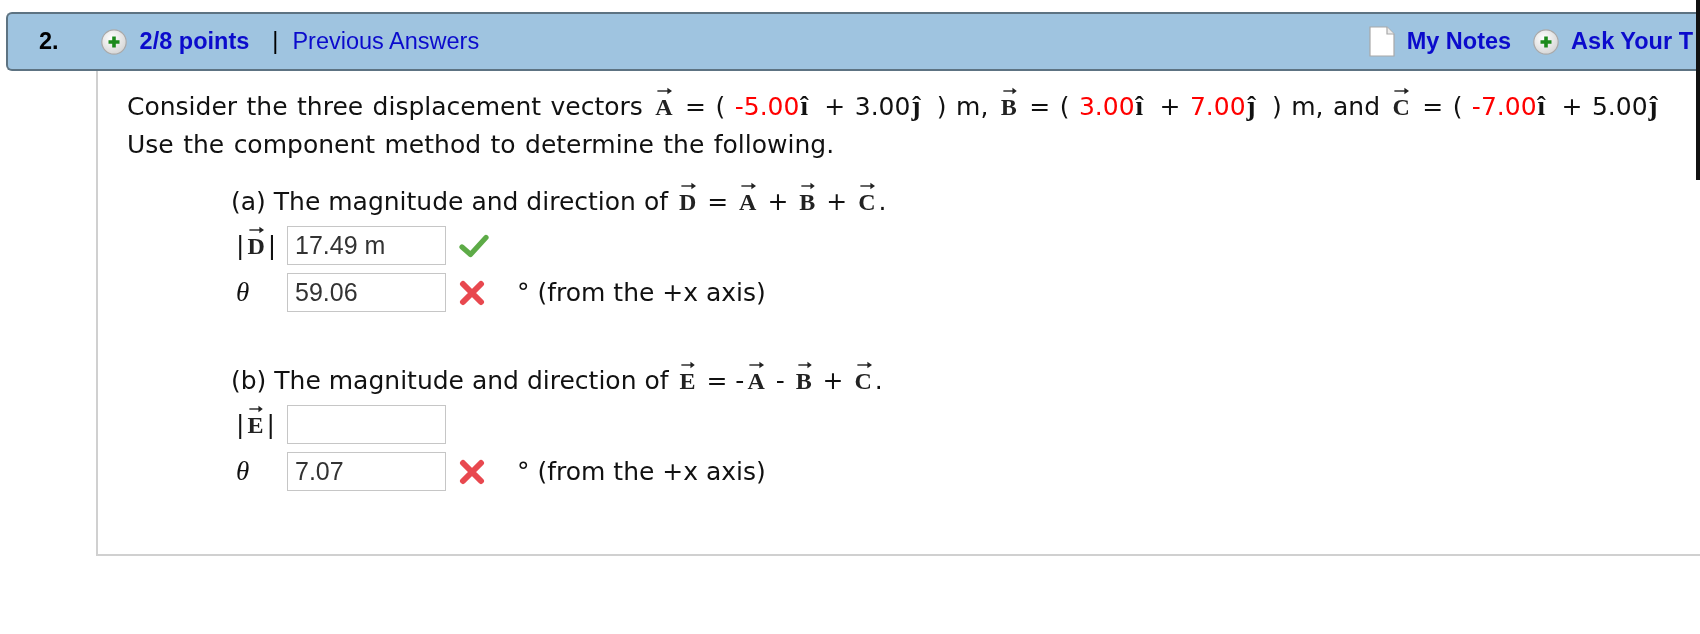 Image resolution: width=1700 pixels, height=634 pixels. Describe the element at coordinates (366, 471) in the screenshot. I see `answer-field: 7.07` at that location.